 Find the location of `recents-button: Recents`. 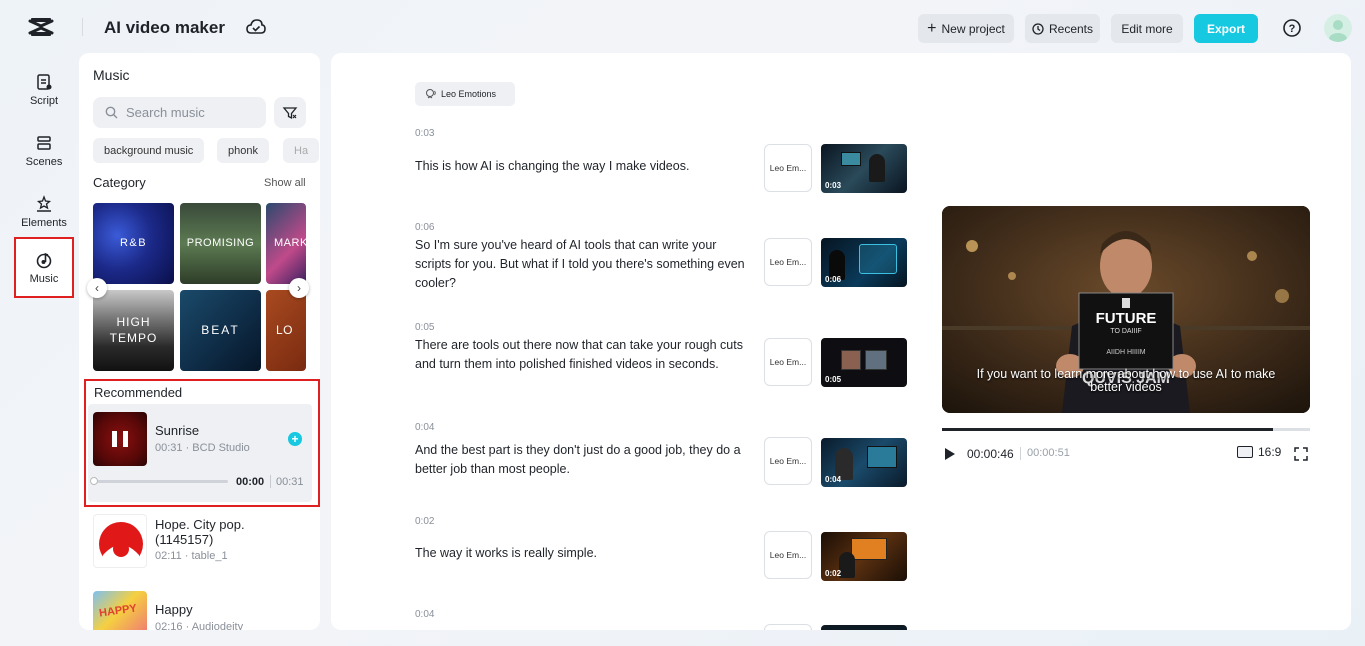

recents-button: Recents is located at coordinates (1062, 28).